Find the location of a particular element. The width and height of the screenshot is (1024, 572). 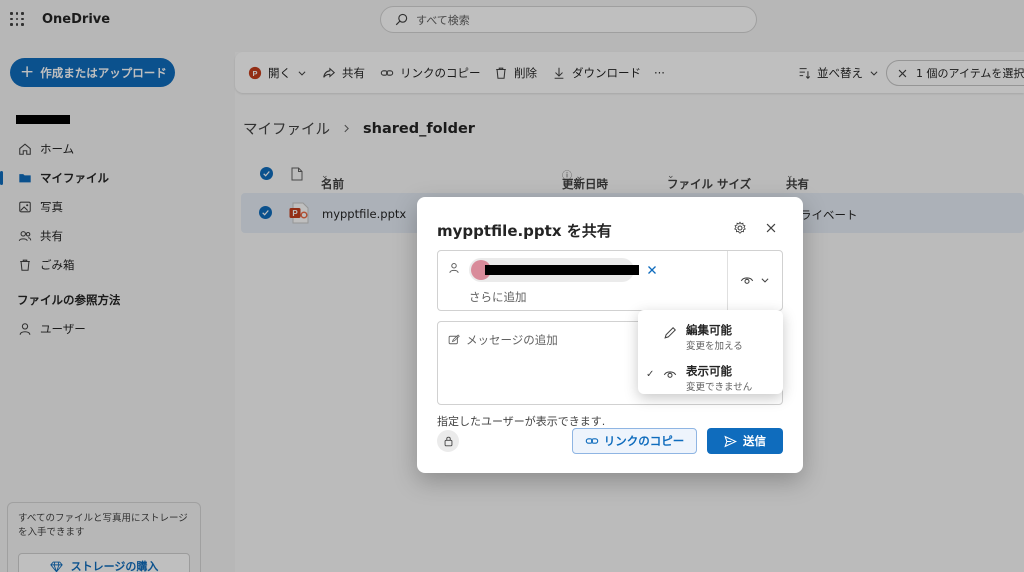

redacted-recipient is located at coordinates (562, 270).